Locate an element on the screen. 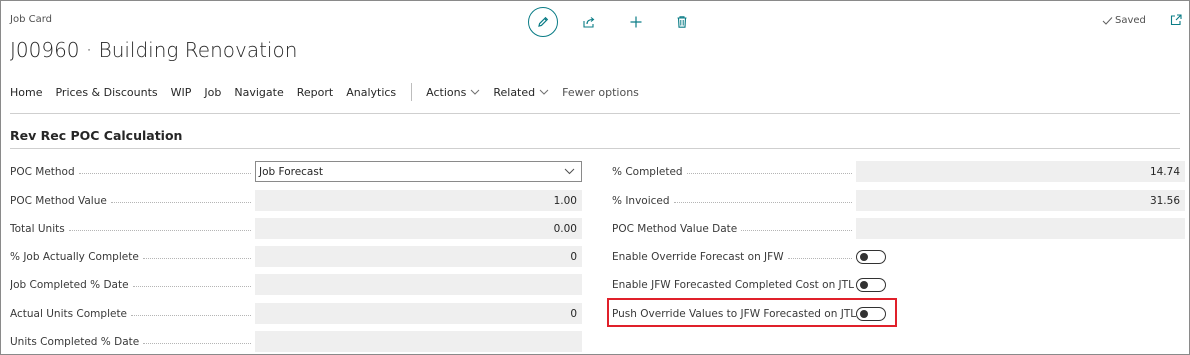 This screenshot has width=1190, height=355. share-button is located at coordinates (589, 22).